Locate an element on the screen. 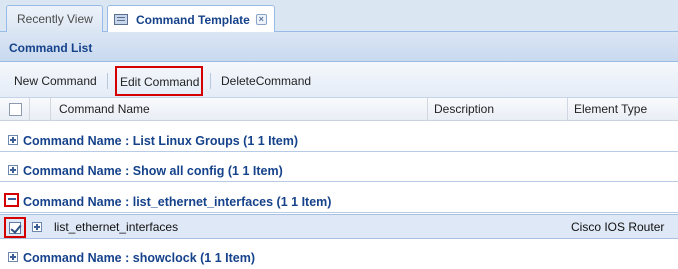 The width and height of the screenshot is (678, 269). collapse-icon is located at coordinates (11, 200).